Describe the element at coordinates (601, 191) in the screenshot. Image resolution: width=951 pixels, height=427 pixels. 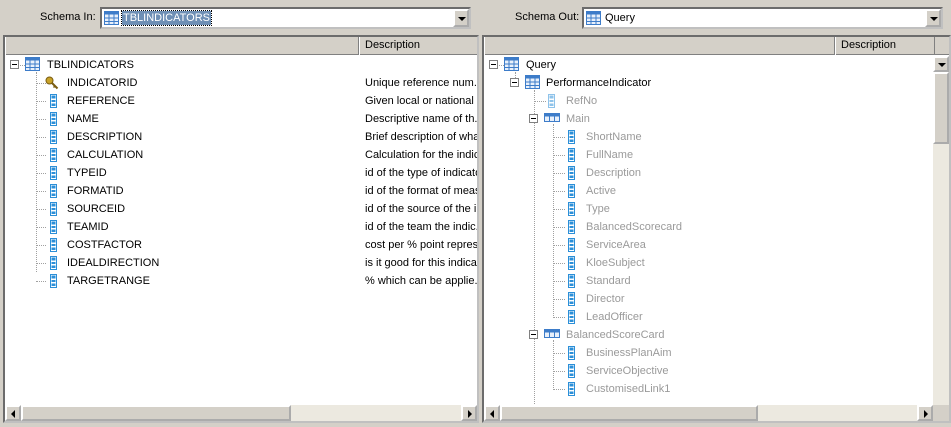
I see `field-name: Active` at that location.